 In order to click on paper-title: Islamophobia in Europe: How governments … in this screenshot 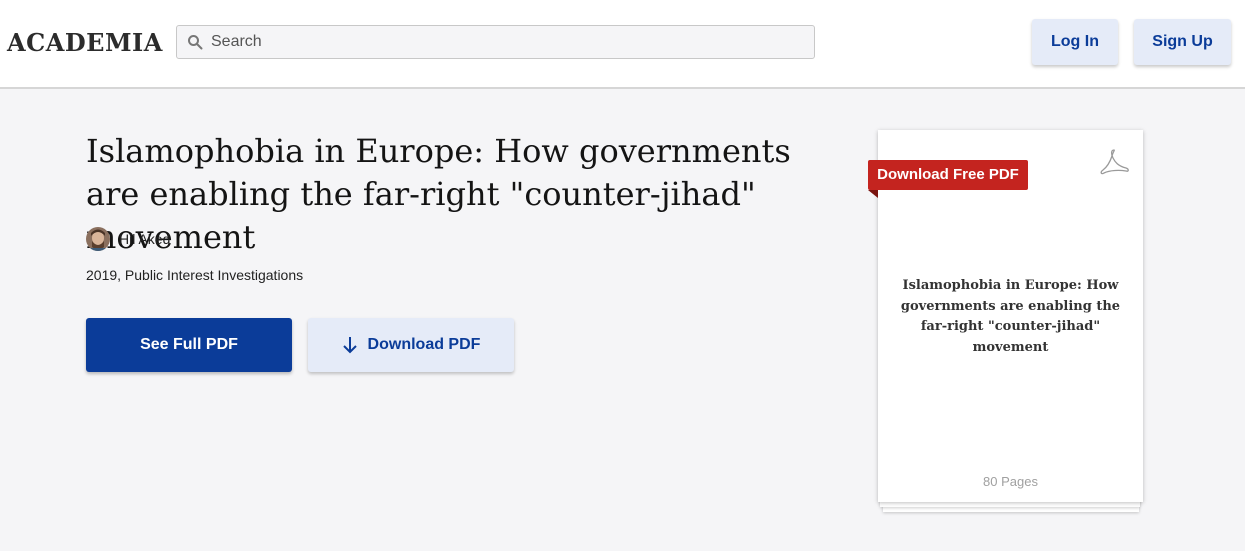, I will do `click(438, 194)`.